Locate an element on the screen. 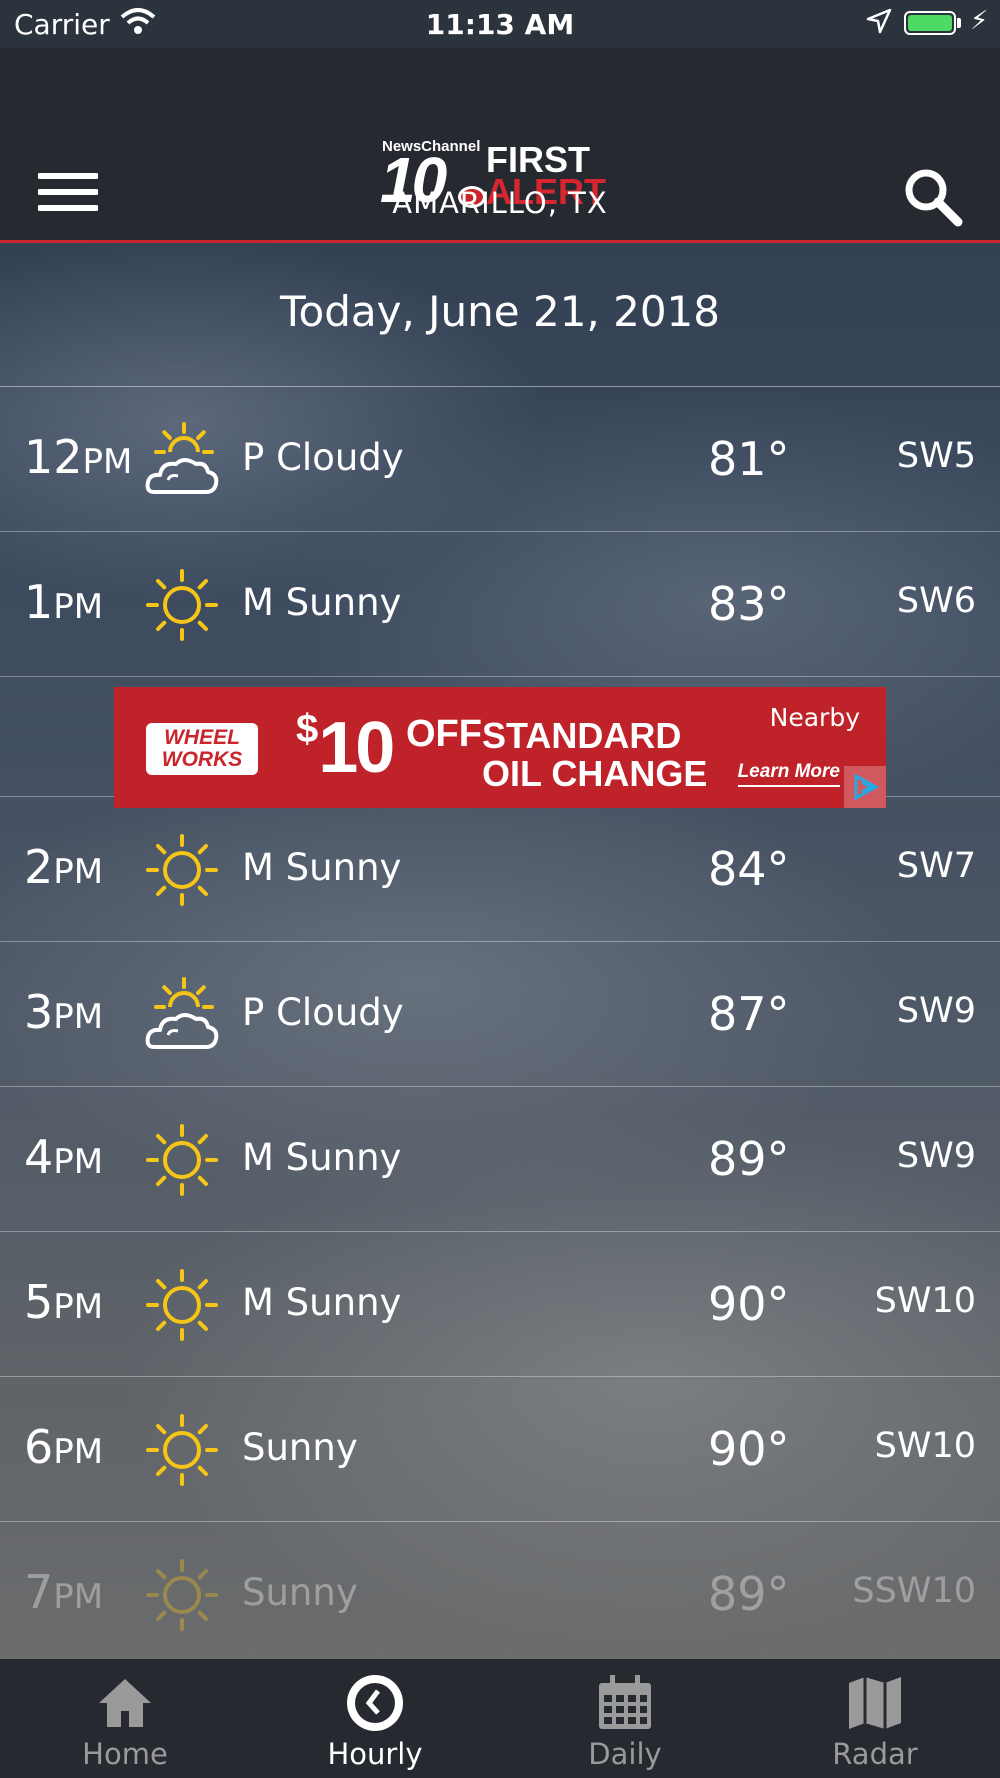 This screenshot has height=1778, width=1000. ad-learn-more-link: Learn More is located at coordinates (788, 774).